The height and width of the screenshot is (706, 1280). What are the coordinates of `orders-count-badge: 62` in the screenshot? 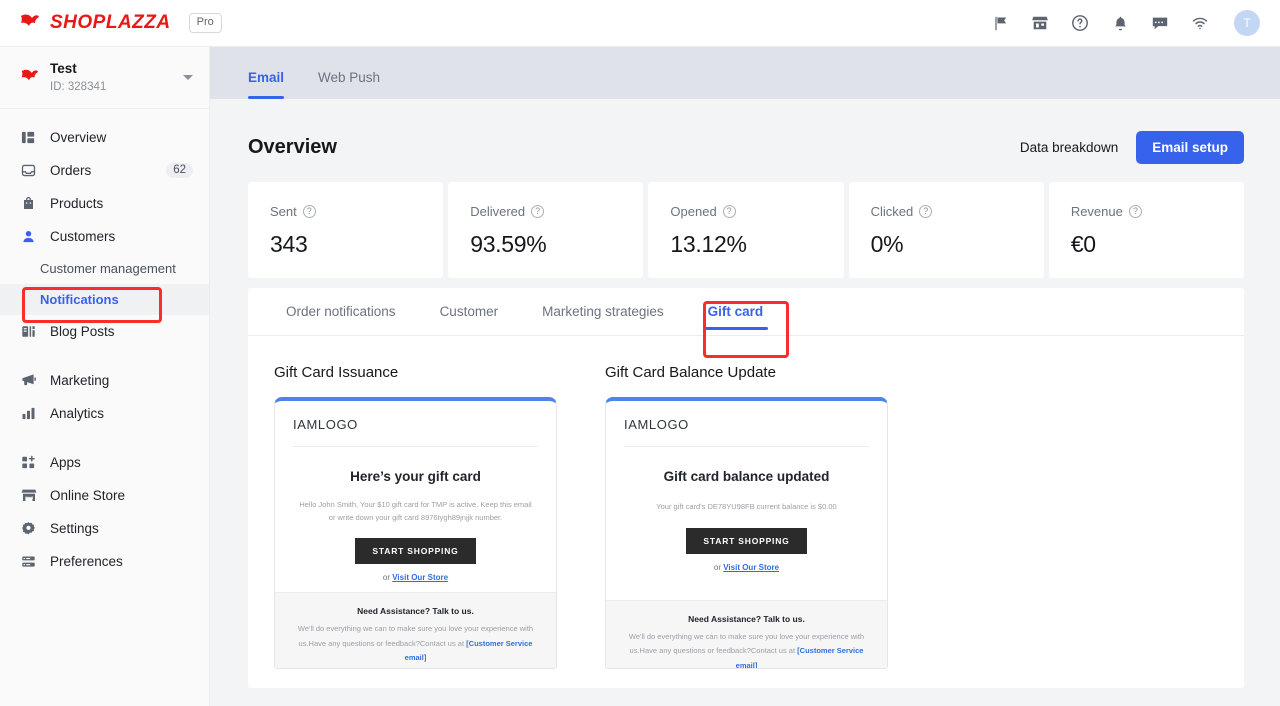 It's located at (179, 170).